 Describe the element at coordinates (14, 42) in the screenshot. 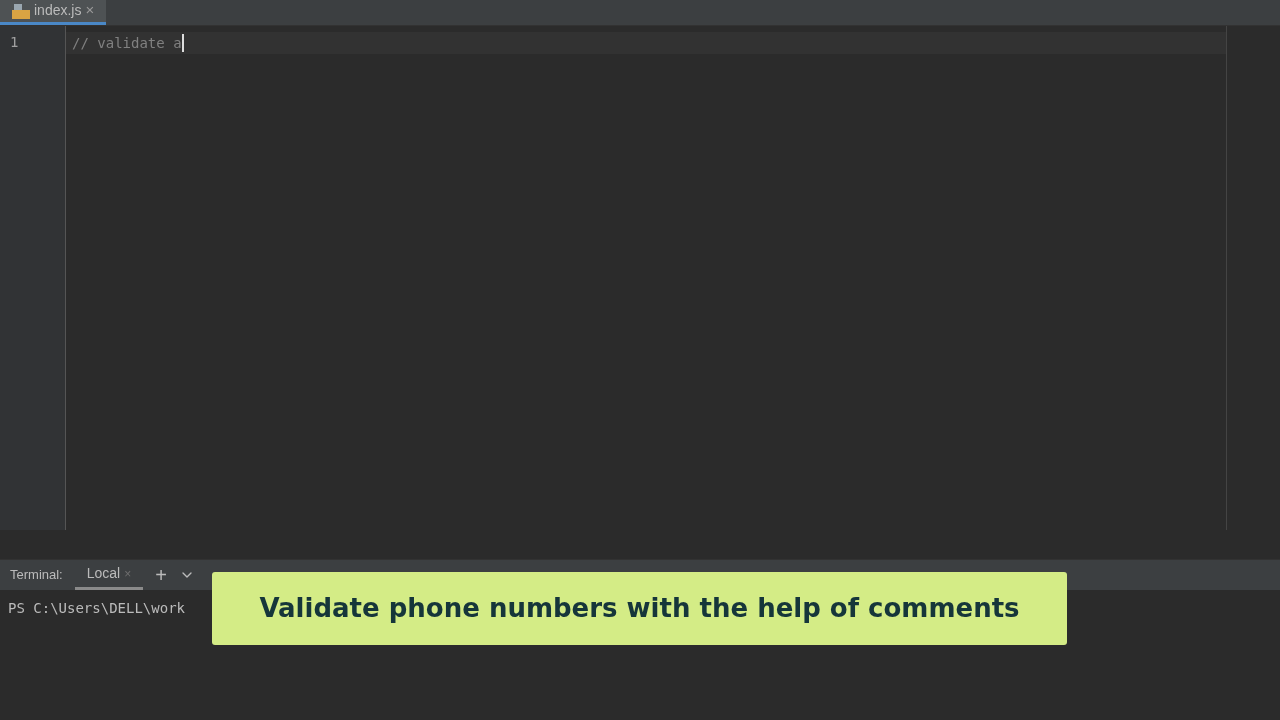

I see `line-number: 1` at that location.